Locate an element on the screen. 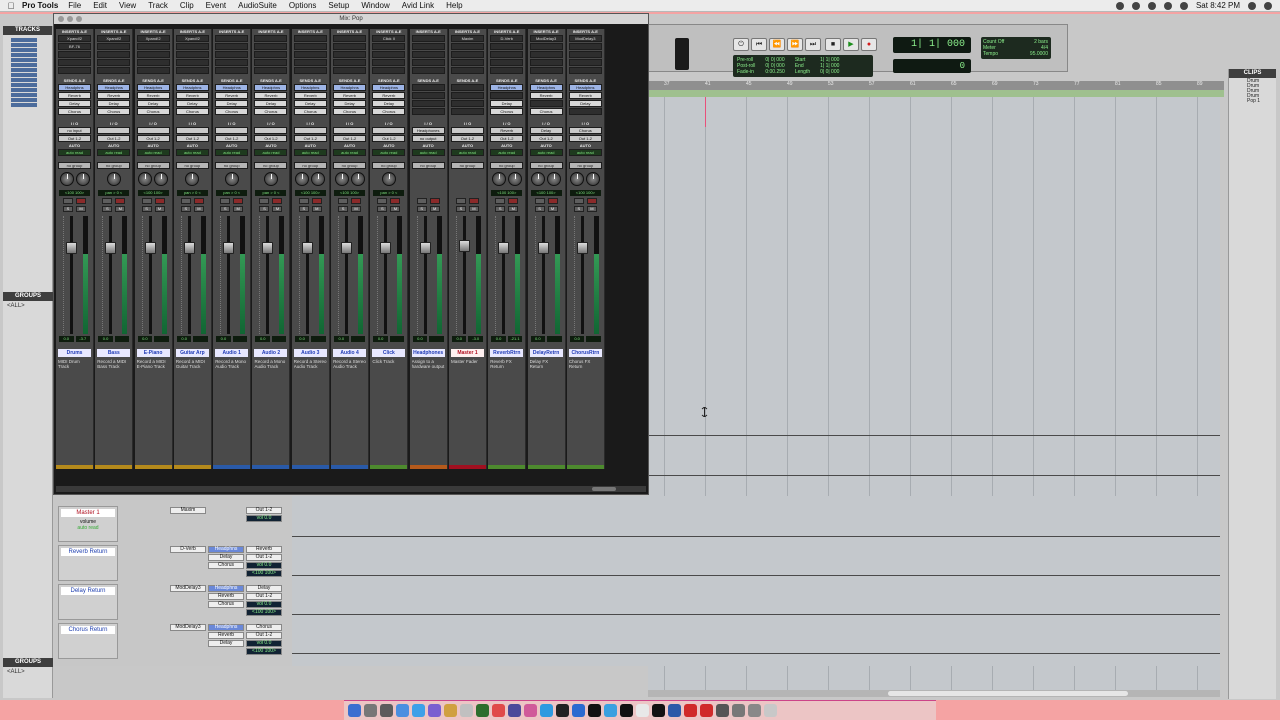 This screenshot has height=720, width=1280. scrollbar-thumb is located at coordinates (604, 489).